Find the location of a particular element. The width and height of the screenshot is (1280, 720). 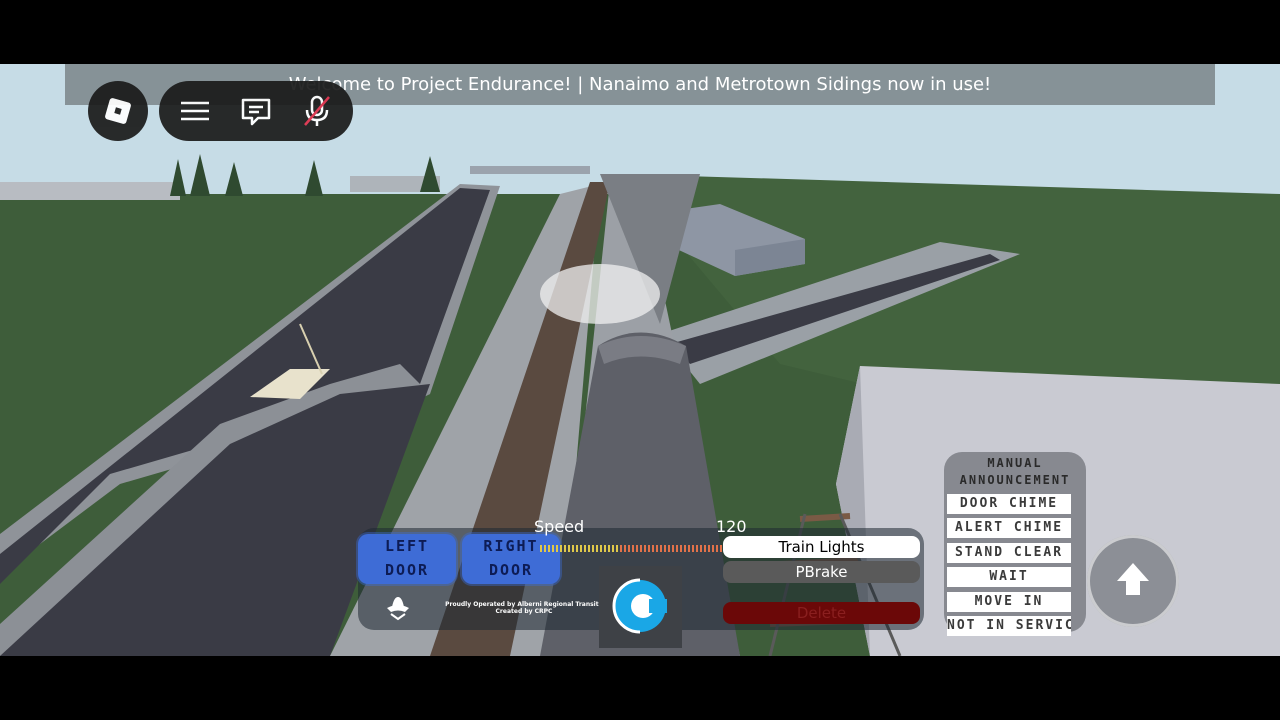

roblox-logo-icon is located at coordinates (118, 111).